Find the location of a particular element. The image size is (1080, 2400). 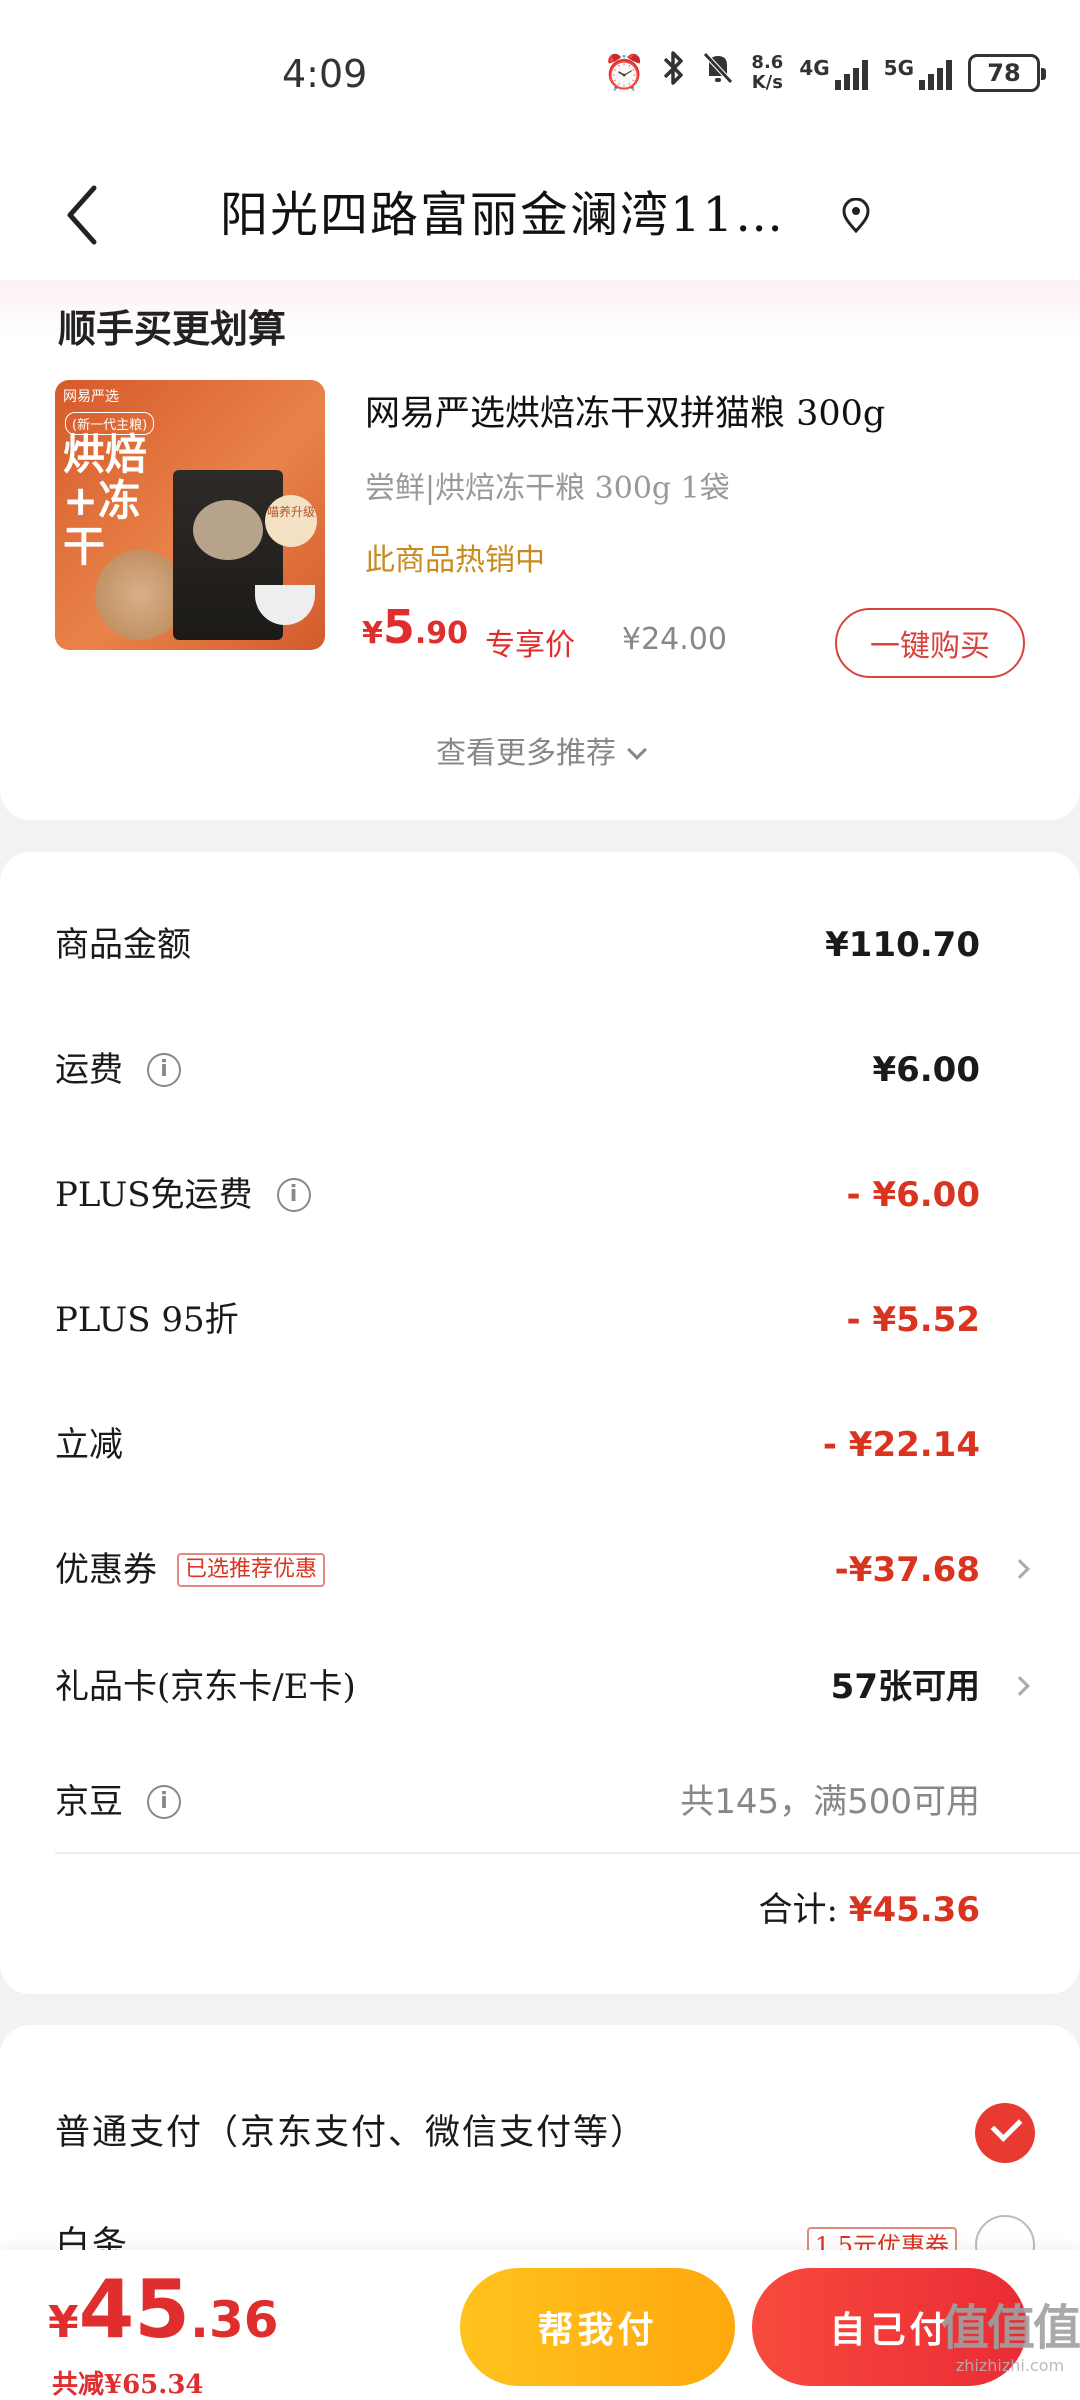

cat-picture is located at coordinates (140, 595).